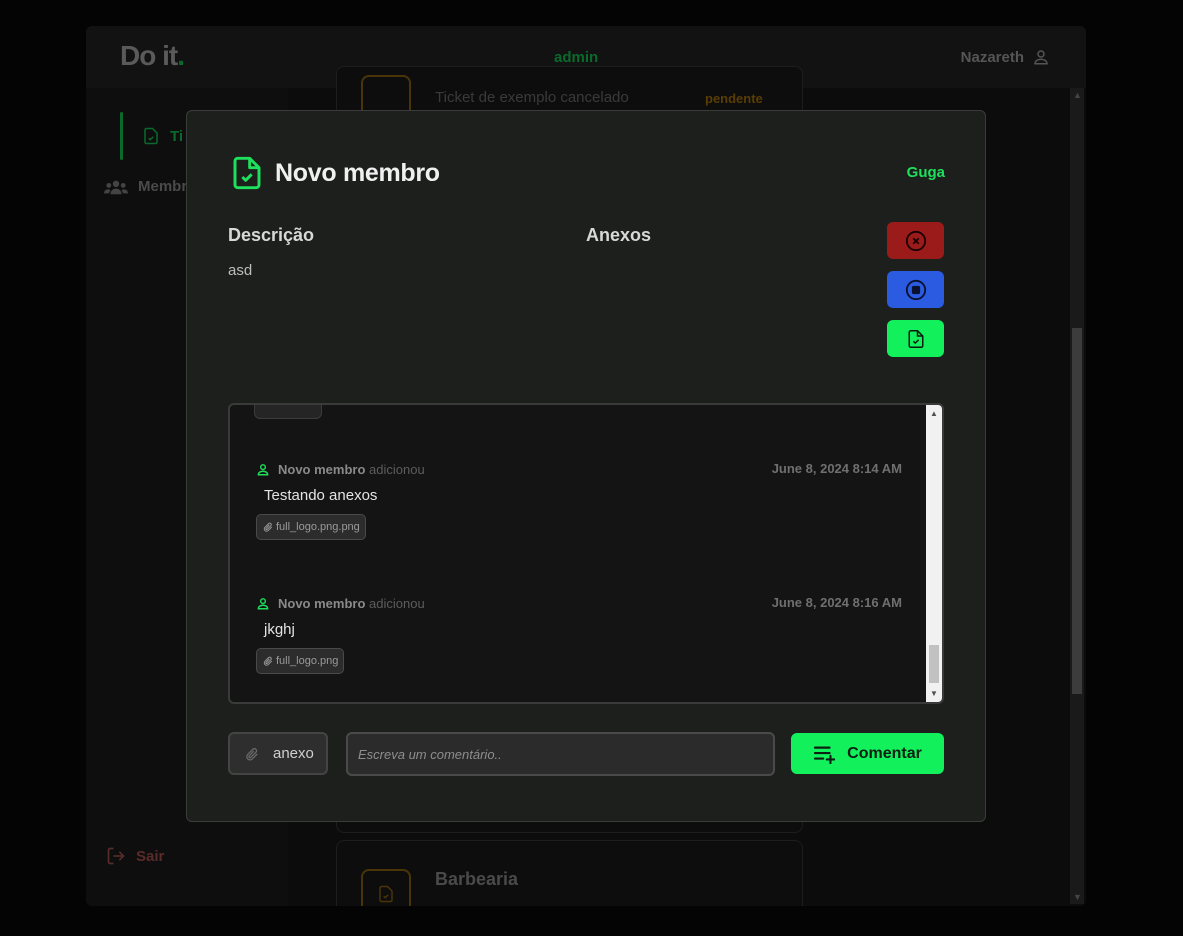 The image size is (1183, 936). I want to click on attachment-chip: full_logo.png.png, so click(311, 527).